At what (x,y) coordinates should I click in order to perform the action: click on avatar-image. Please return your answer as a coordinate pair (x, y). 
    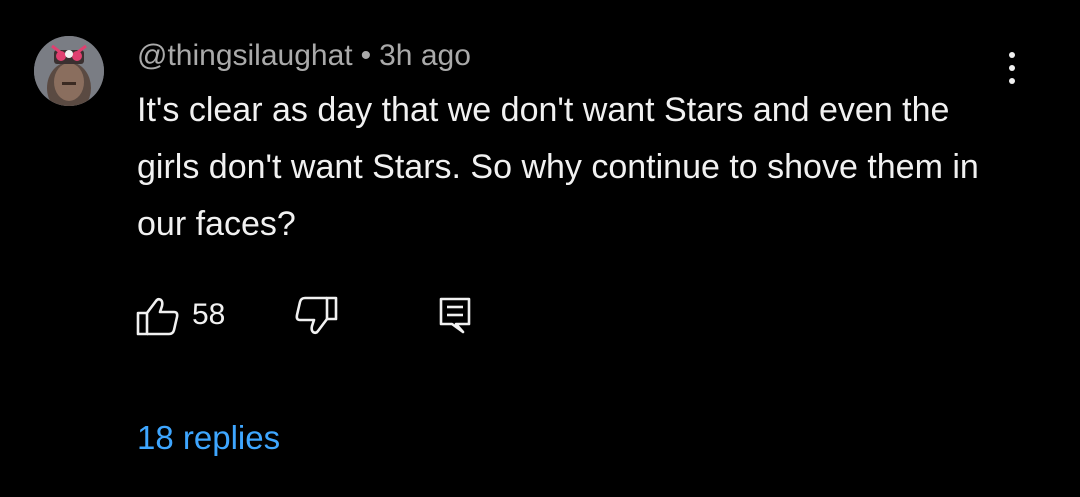
    Looking at the image, I should click on (69, 71).